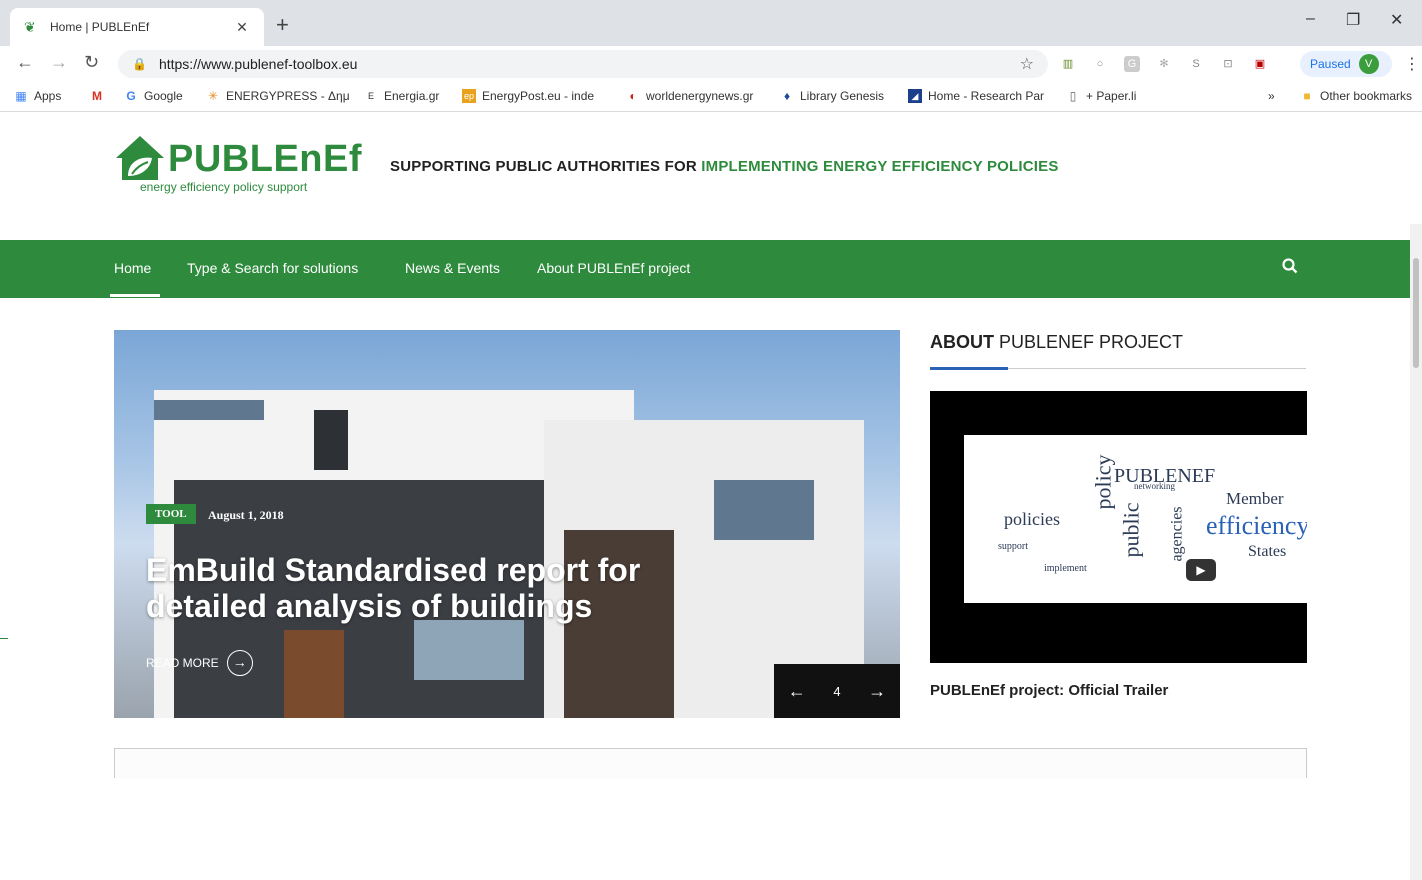 The image size is (1422, 880). Describe the element at coordinates (1416, 313) in the screenshot. I see `scrollbar-thumb` at that location.